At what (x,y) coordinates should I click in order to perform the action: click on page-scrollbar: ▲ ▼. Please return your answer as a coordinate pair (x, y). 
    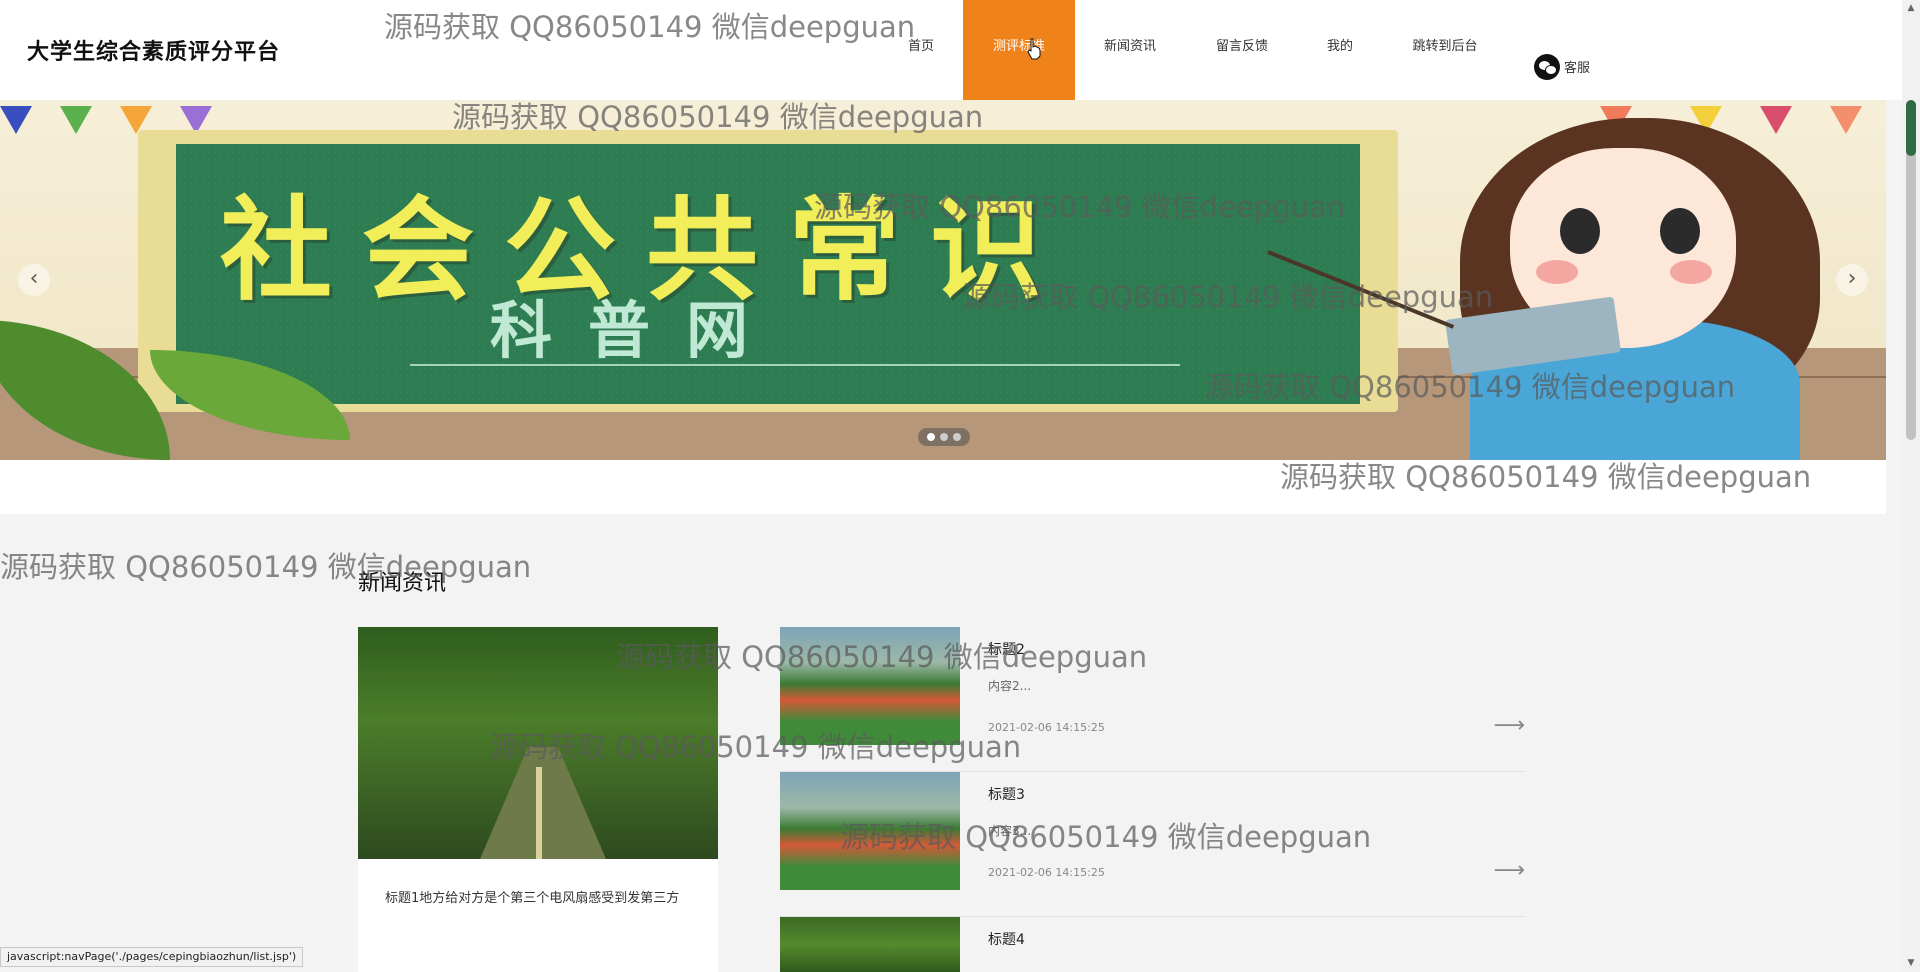
    Looking at the image, I should click on (1911, 486).